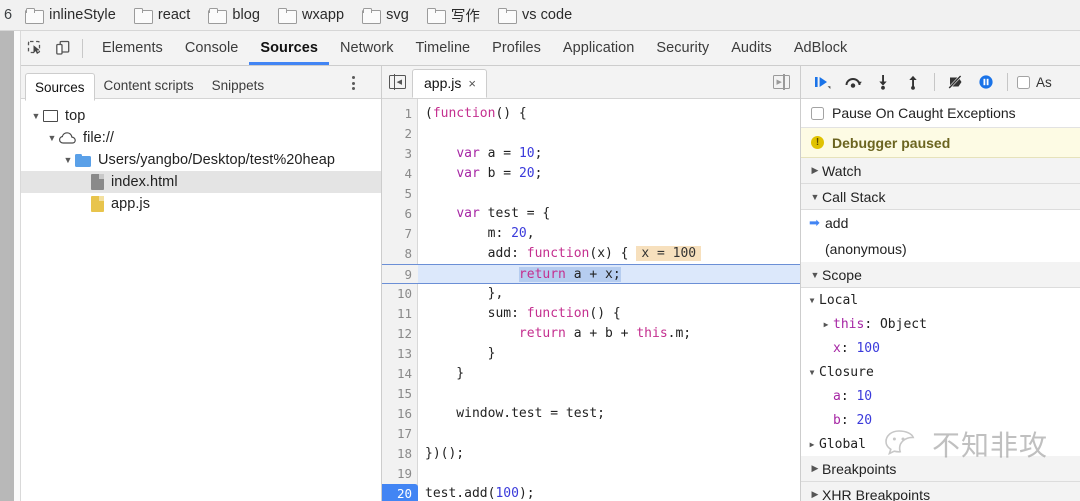 The height and width of the screenshot is (501, 1080). I want to click on scope-variable-name: b, so click(837, 420).